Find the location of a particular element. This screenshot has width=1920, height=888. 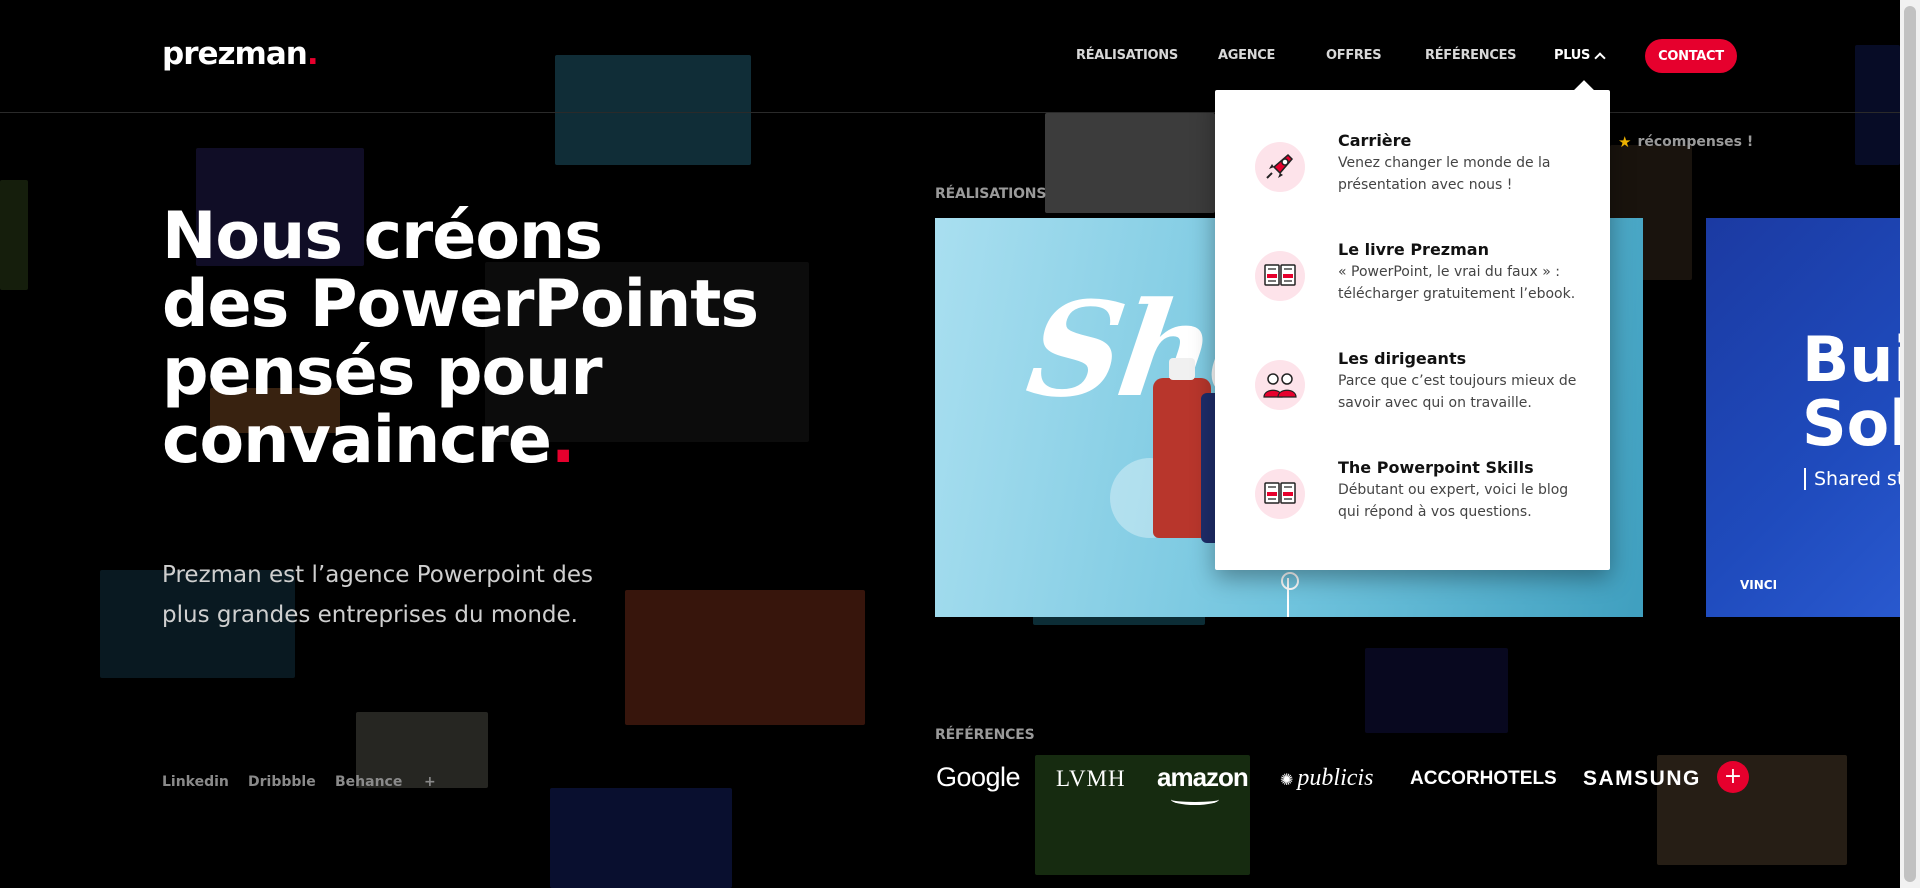

awards-link: ★ récompenses ! is located at coordinates (1685, 142).